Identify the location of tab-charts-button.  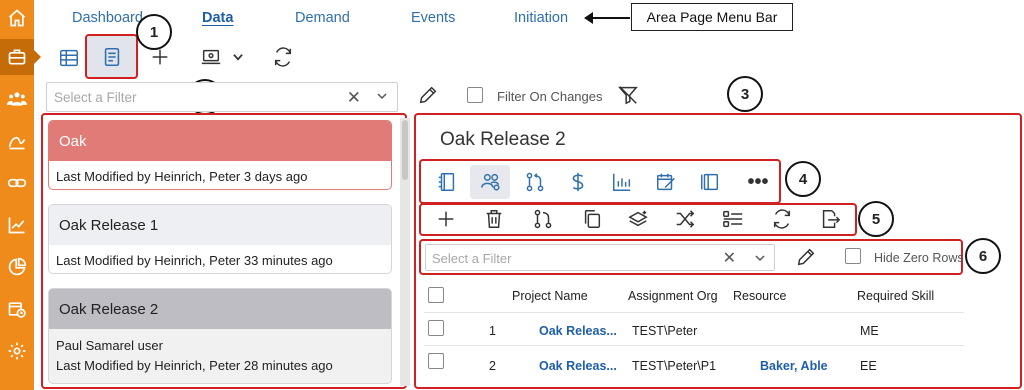
(622, 182).